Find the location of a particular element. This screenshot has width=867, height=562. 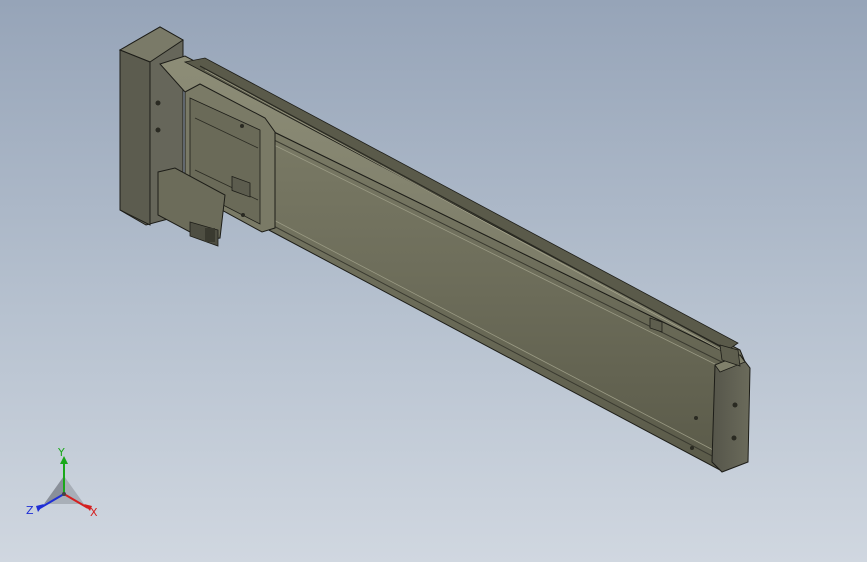

z-axis-label: Z is located at coordinates (30, 510).